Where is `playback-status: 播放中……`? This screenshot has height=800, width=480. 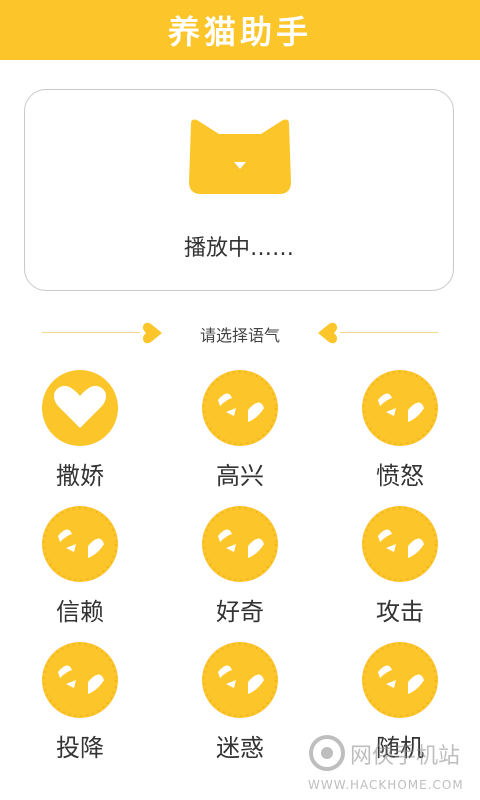
playback-status: 播放中…… is located at coordinates (238, 248).